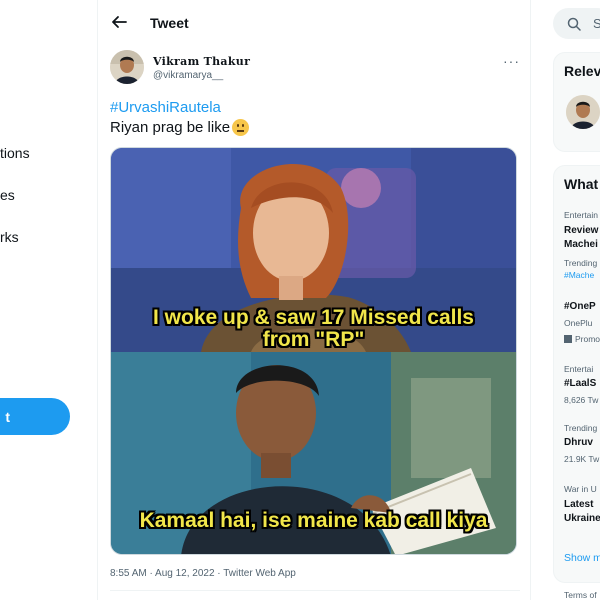  What do you see at coordinates (201, 61) in the screenshot?
I see `author-name: Vikram Thakur` at bounding box center [201, 61].